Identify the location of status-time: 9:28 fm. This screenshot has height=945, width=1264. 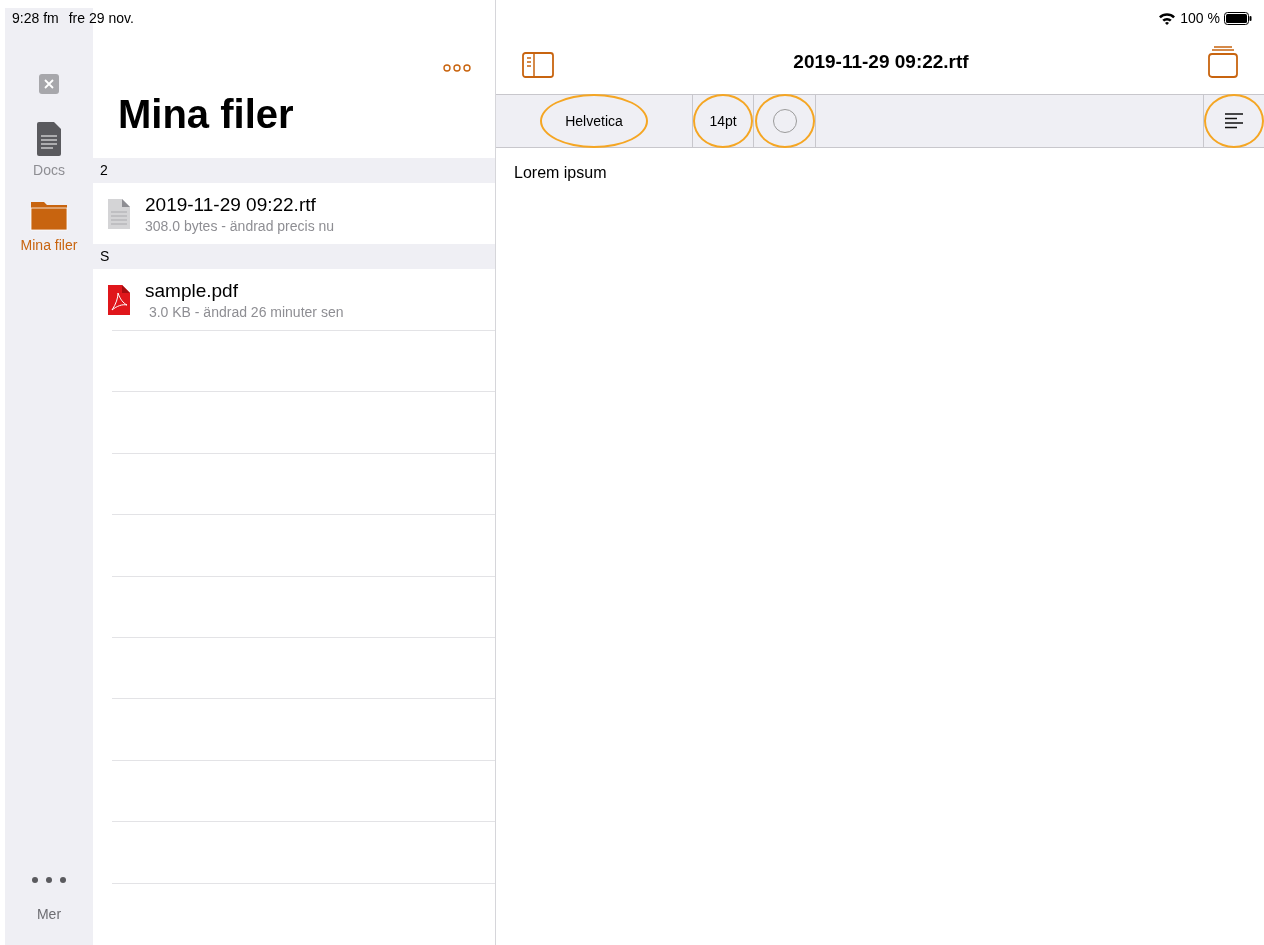
(35, 18).